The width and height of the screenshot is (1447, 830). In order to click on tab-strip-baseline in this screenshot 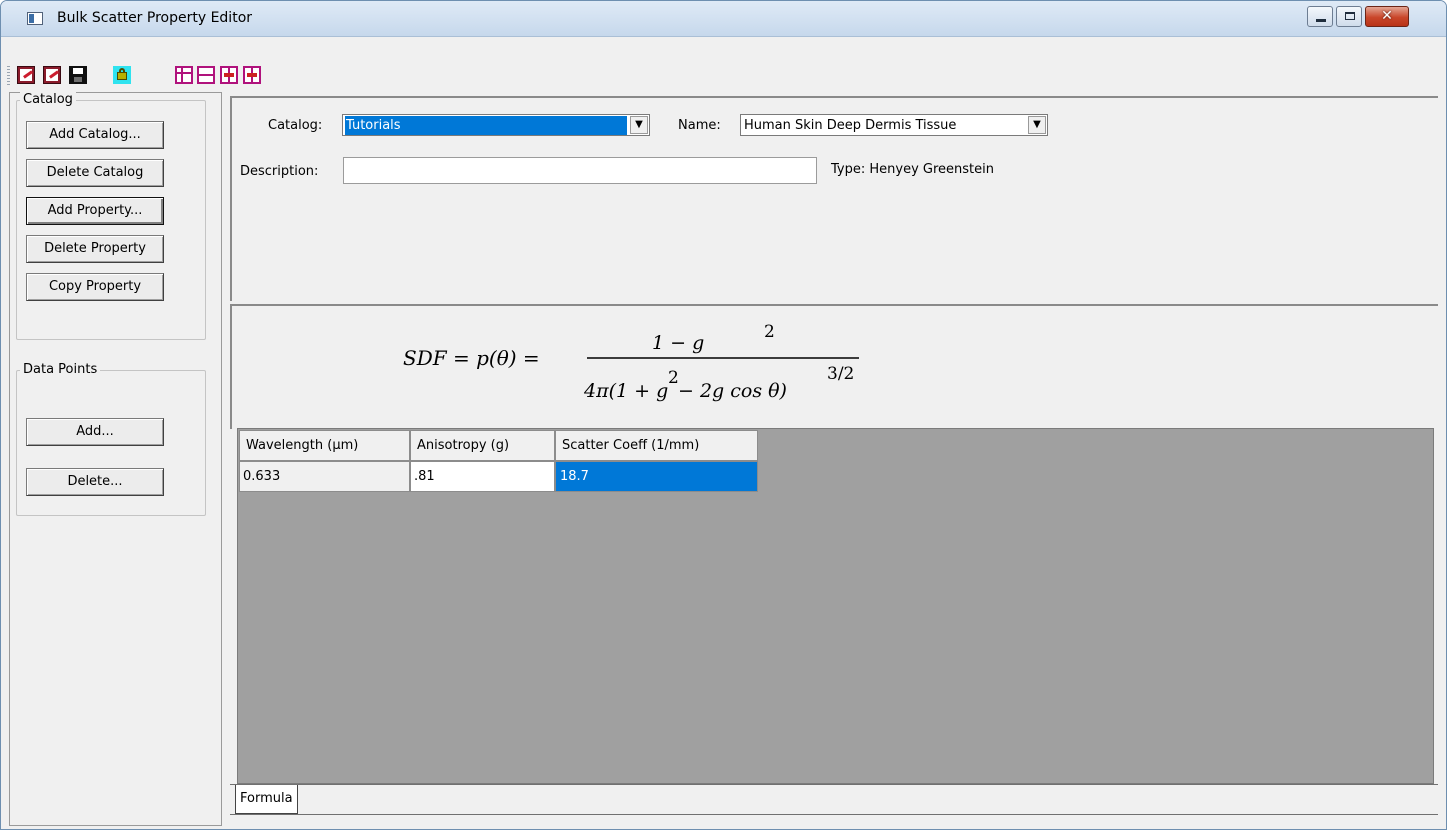, I will do `click(834, 814)`.